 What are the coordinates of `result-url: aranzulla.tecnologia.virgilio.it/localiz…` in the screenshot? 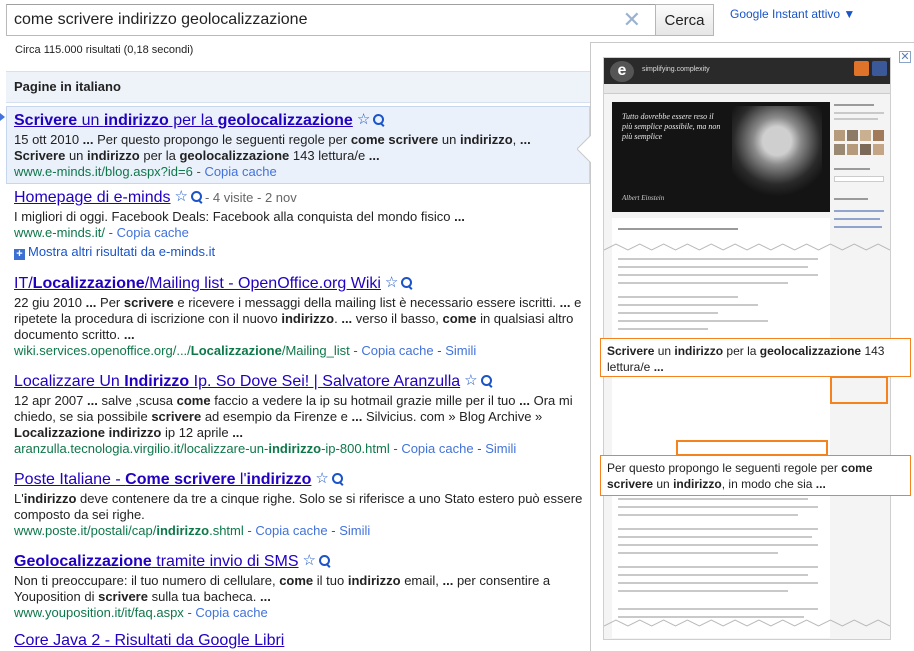 It's located at (202, 448).